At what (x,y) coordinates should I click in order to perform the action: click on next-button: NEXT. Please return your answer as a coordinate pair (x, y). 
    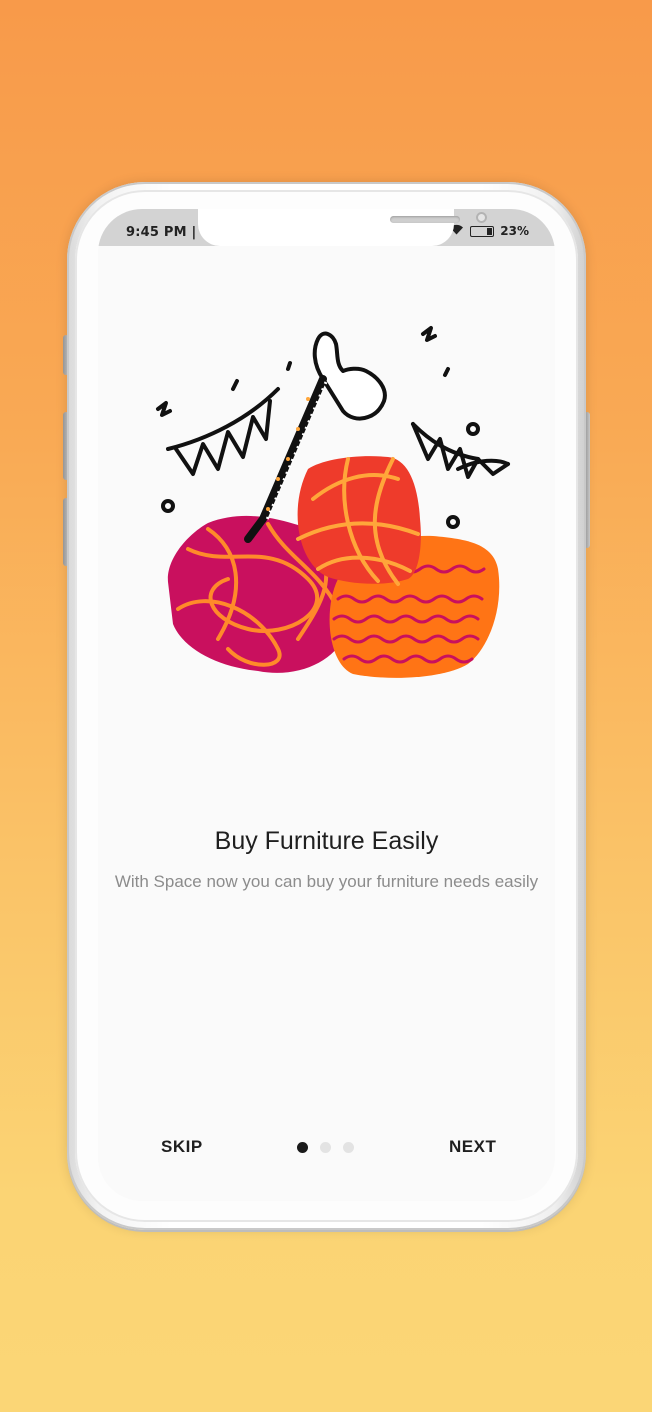
    Looking at the image, I should click on (472, 1147).